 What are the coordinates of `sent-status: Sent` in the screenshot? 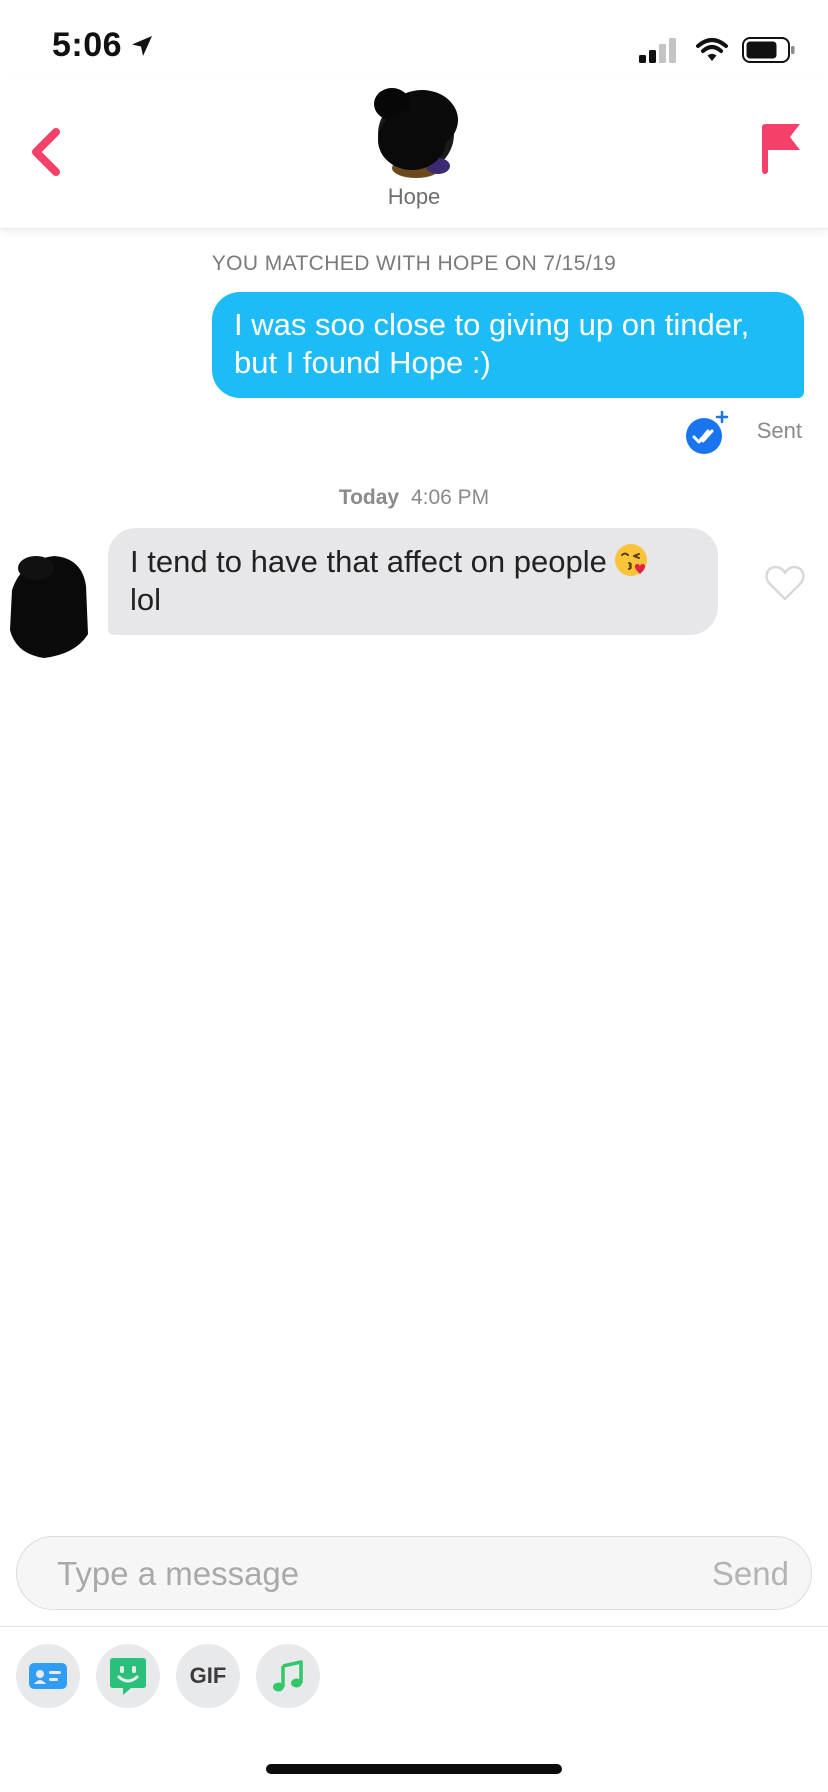 It's located at (779, 430).